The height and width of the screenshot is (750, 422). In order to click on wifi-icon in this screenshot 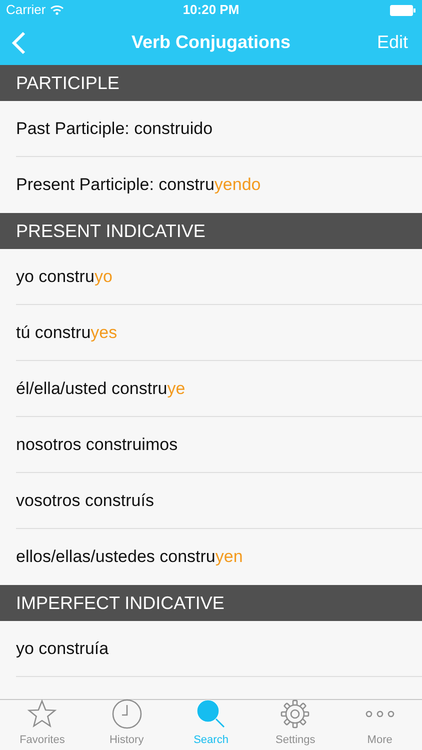, I will do `click(57, 10)`.